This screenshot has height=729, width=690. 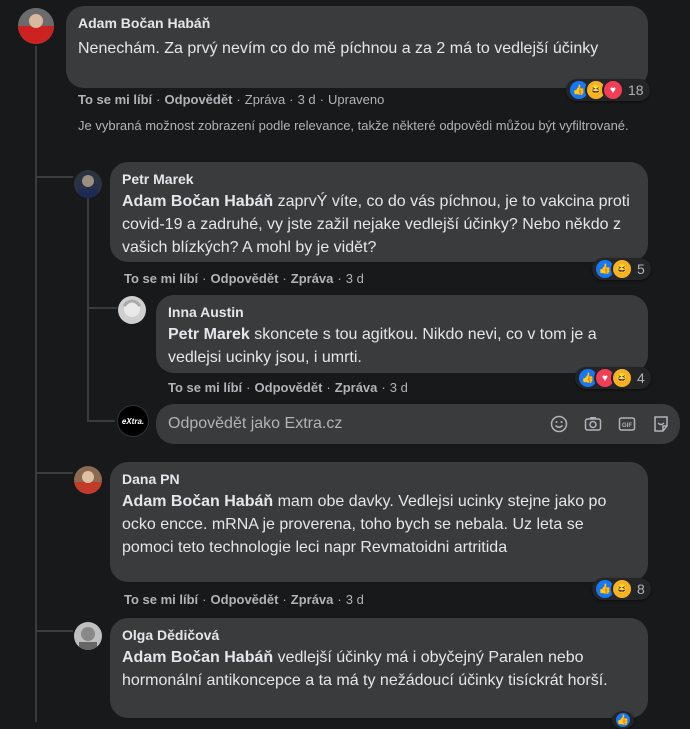 I want to click on page-avatar-label: eXtra., so click(x=133, y=421).